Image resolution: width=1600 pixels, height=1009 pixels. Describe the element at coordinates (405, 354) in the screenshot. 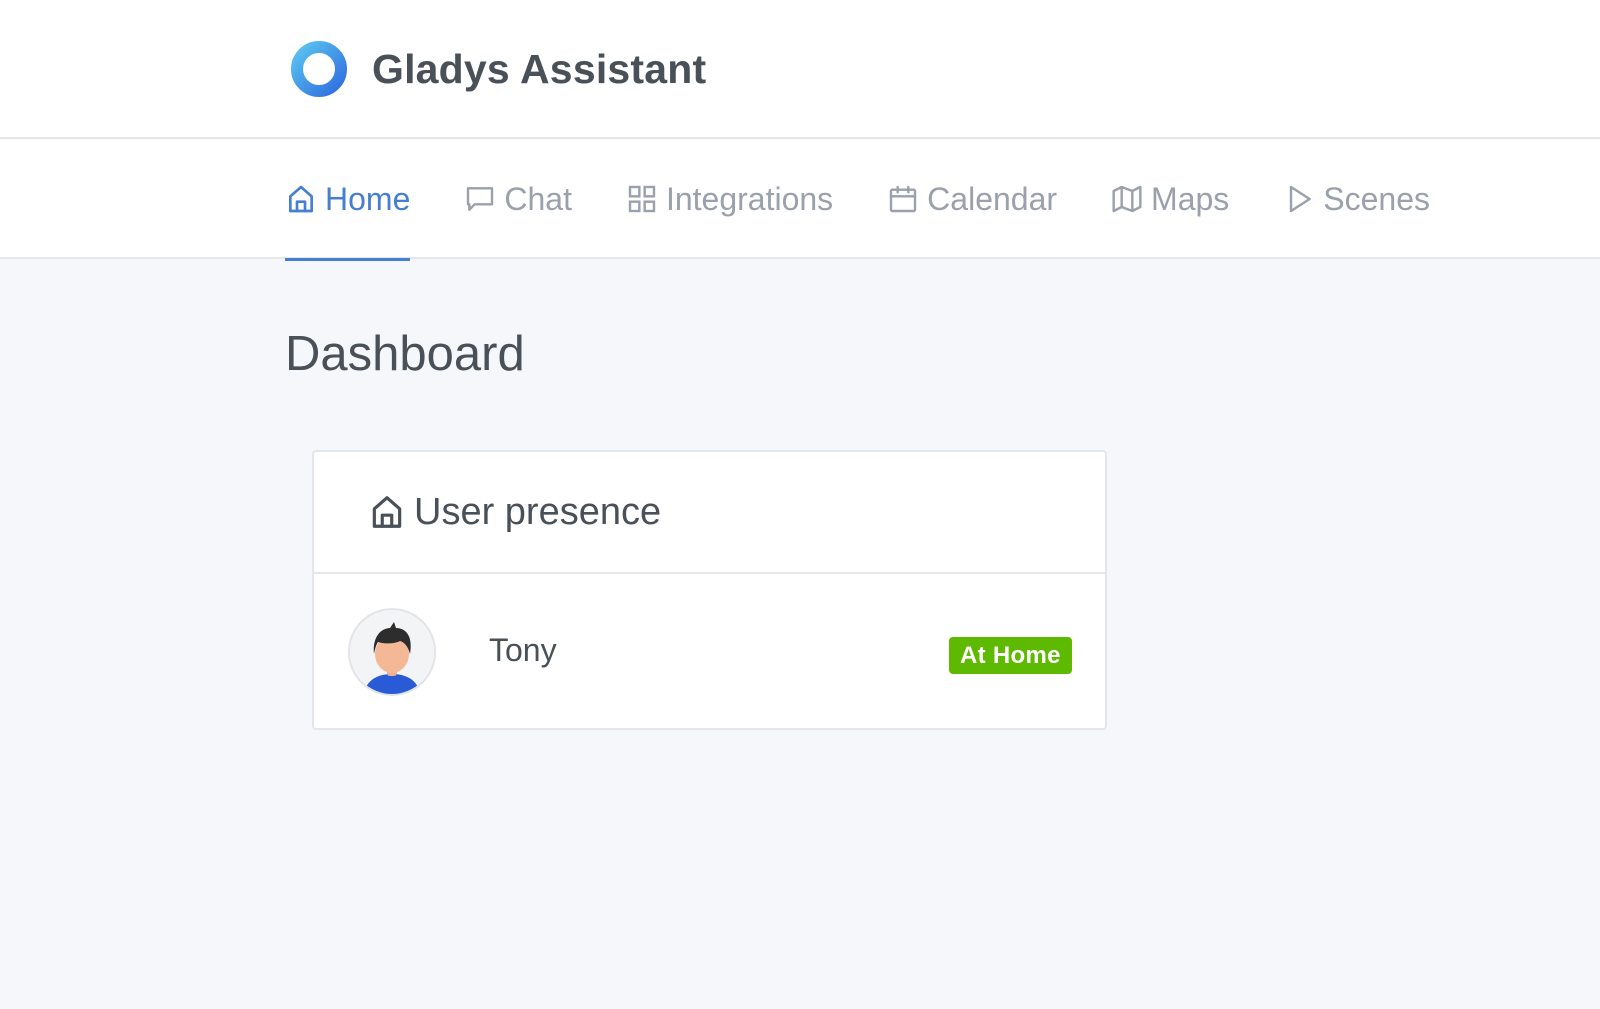

I see `page-title: Dashboard` at that location.